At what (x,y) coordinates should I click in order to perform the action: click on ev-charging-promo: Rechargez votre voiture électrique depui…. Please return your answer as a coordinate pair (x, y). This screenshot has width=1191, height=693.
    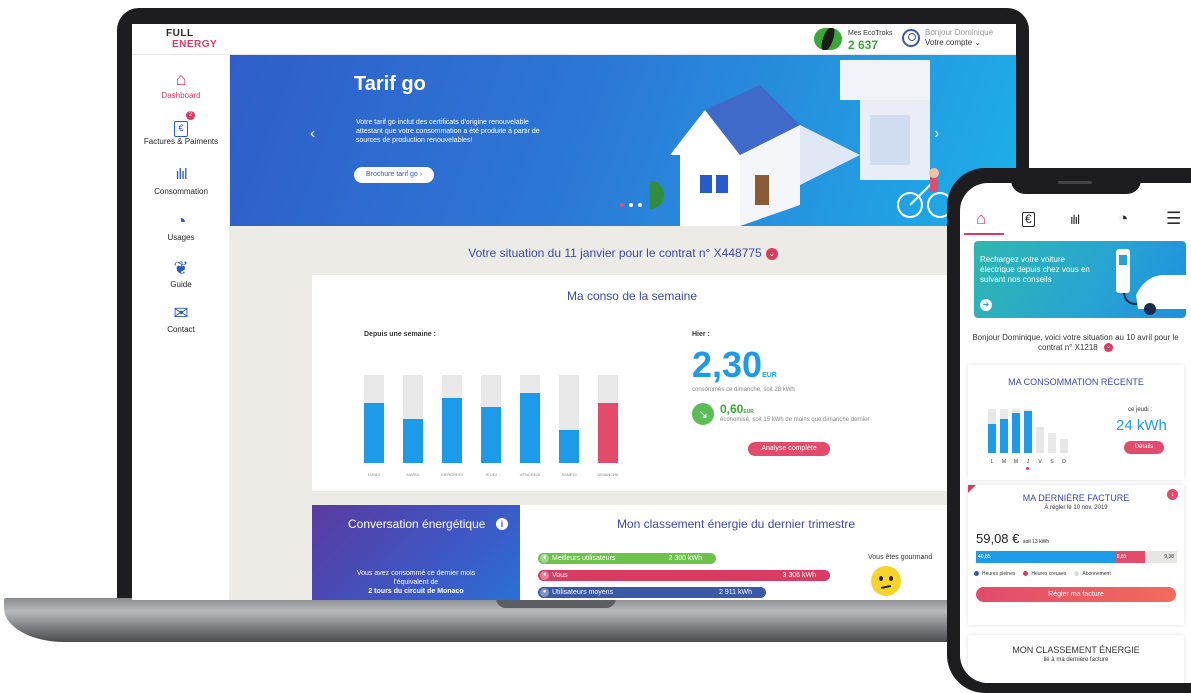
    Looking at the image, I should click on (1080, 279).